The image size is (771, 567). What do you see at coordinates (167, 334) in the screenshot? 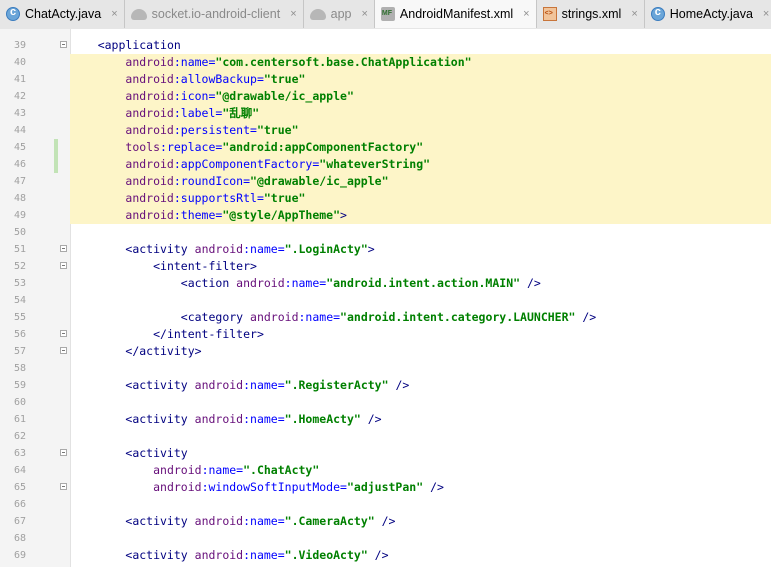
I see `code-text: </intent-filter>` at bounding box center [167, 334].